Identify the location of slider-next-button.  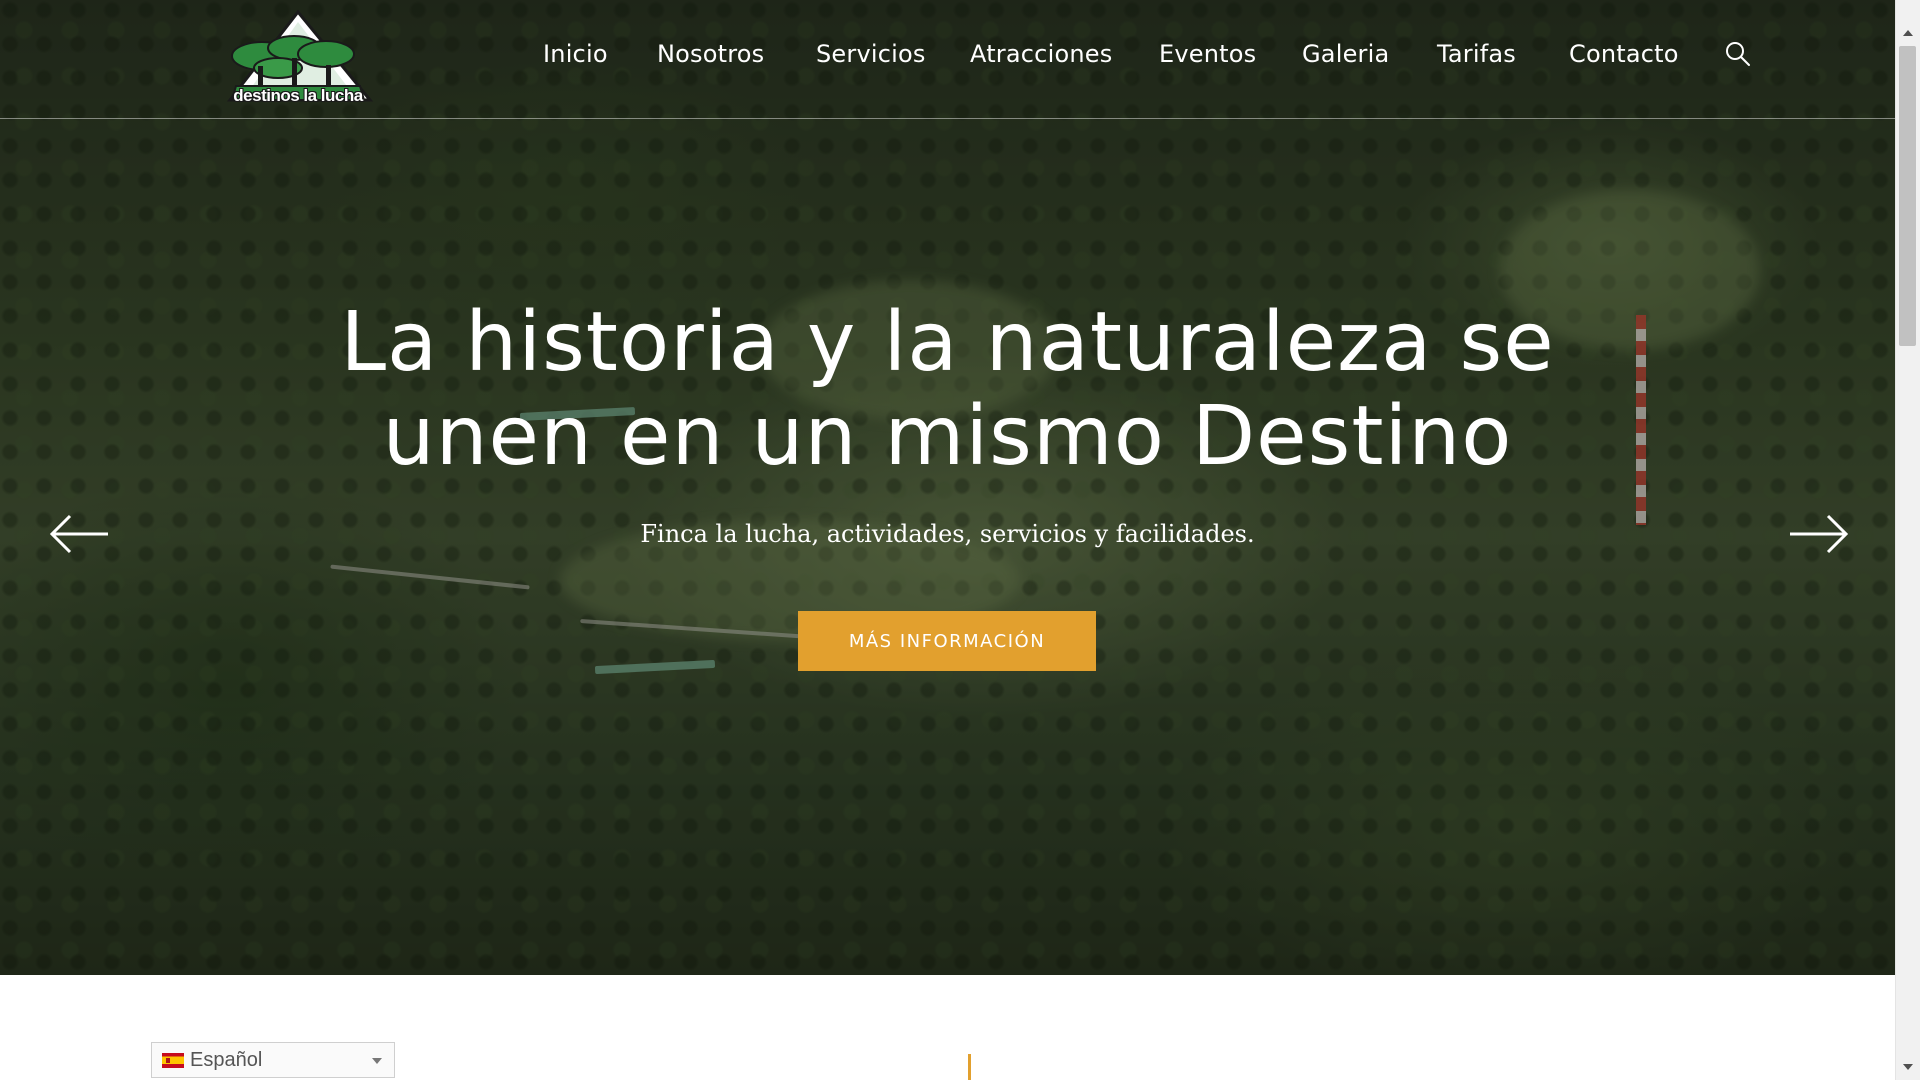
(1818, 534).